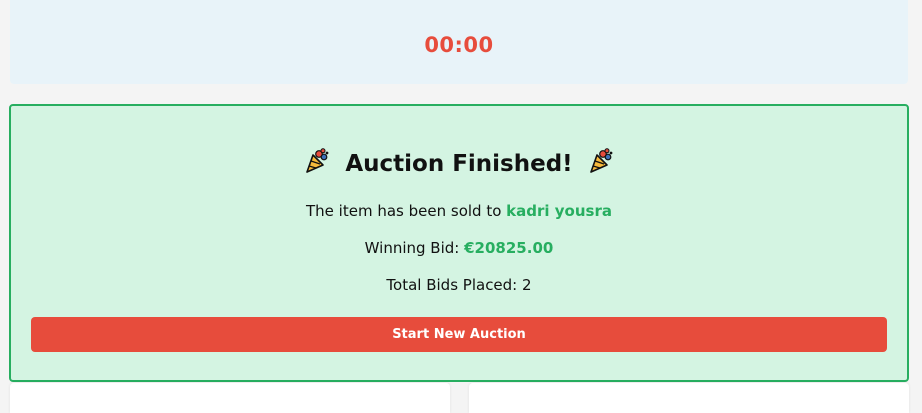  I want to click on winning-bid-value: €20825.00, so click(509, 248).